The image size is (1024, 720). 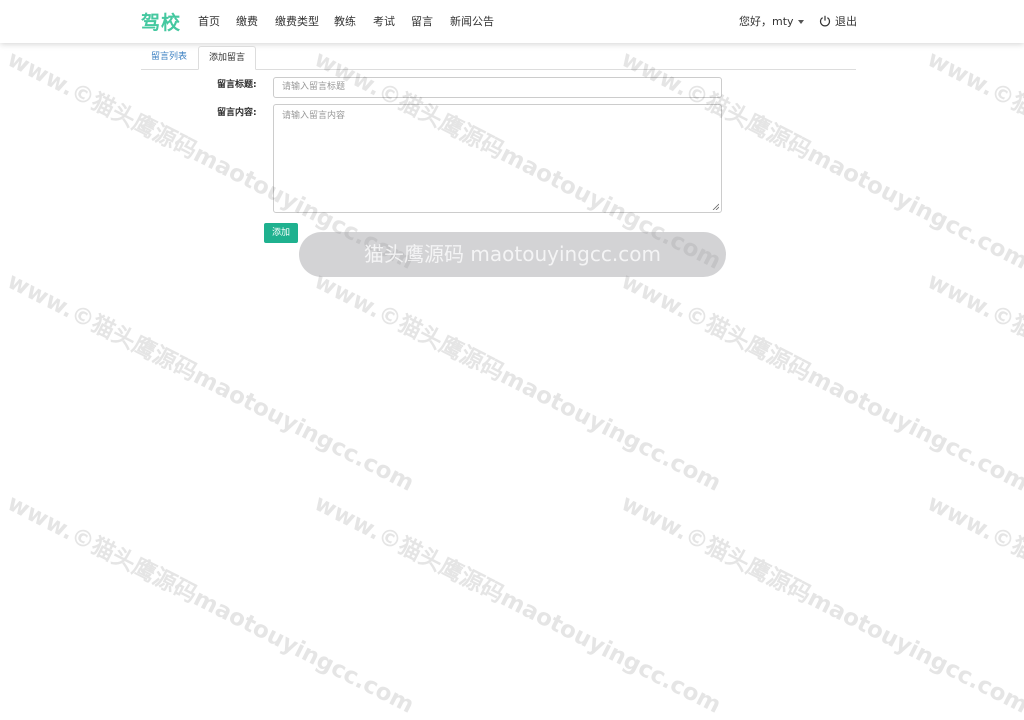 I want to click on watermark-banner: 猫头鹰源码 maotouyingcc.com, so click(x=512, y=254).